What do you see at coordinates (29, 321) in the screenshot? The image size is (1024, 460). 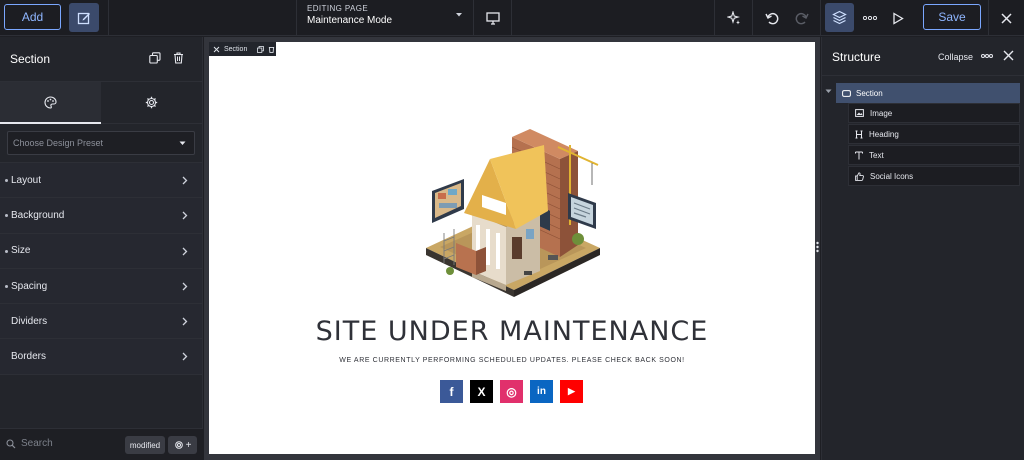 I see `section-label: Dividers` at bounding box center [29, 321].